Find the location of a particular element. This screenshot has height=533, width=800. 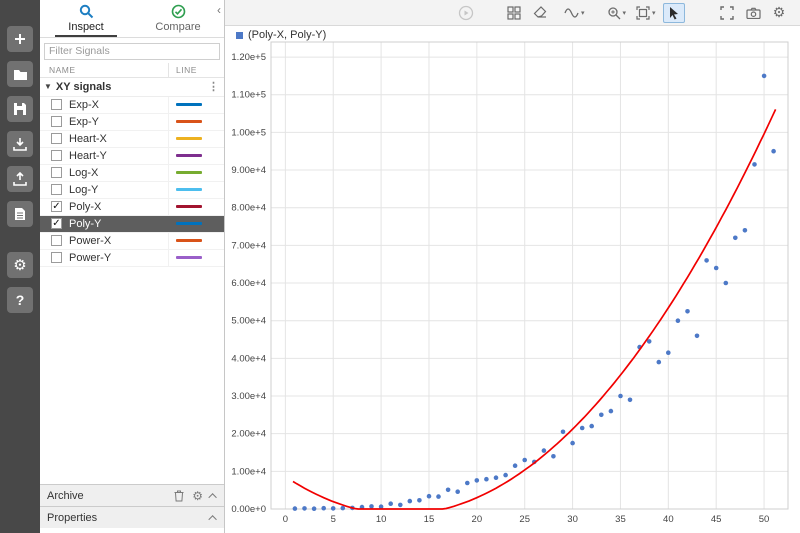

search-icon is located at coordinates (86, 11).